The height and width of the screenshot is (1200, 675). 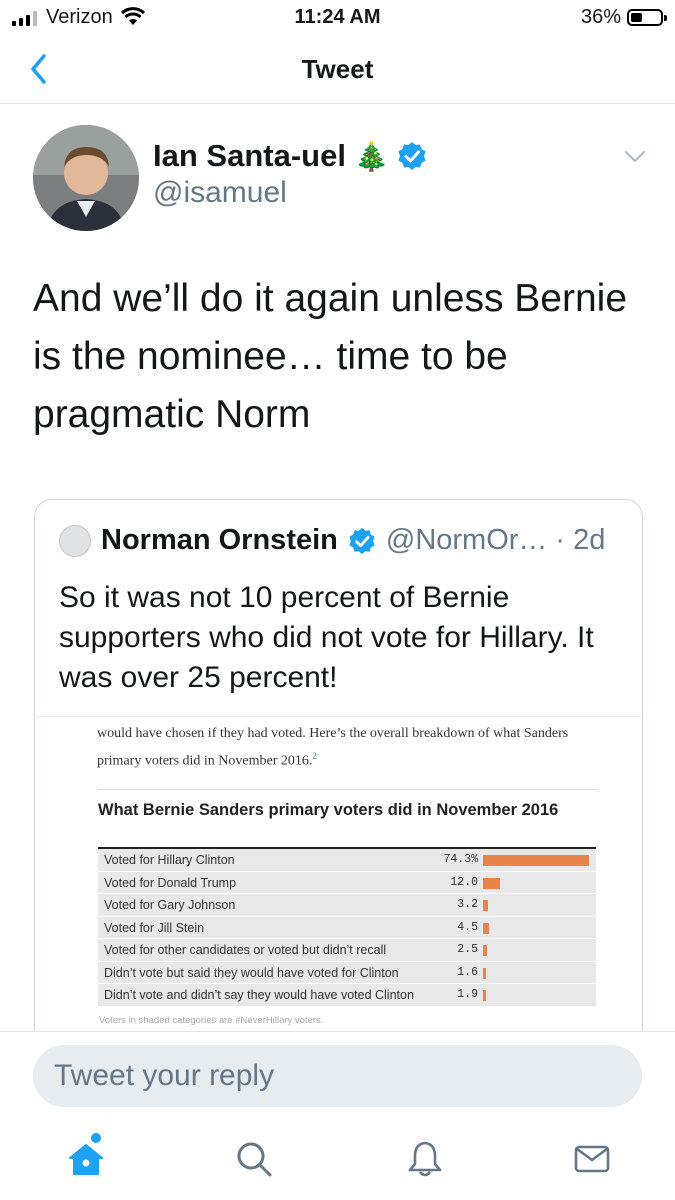 I want to click on chart-row: Voted for Jill Stein 4.5, so click(x=347, y=927).